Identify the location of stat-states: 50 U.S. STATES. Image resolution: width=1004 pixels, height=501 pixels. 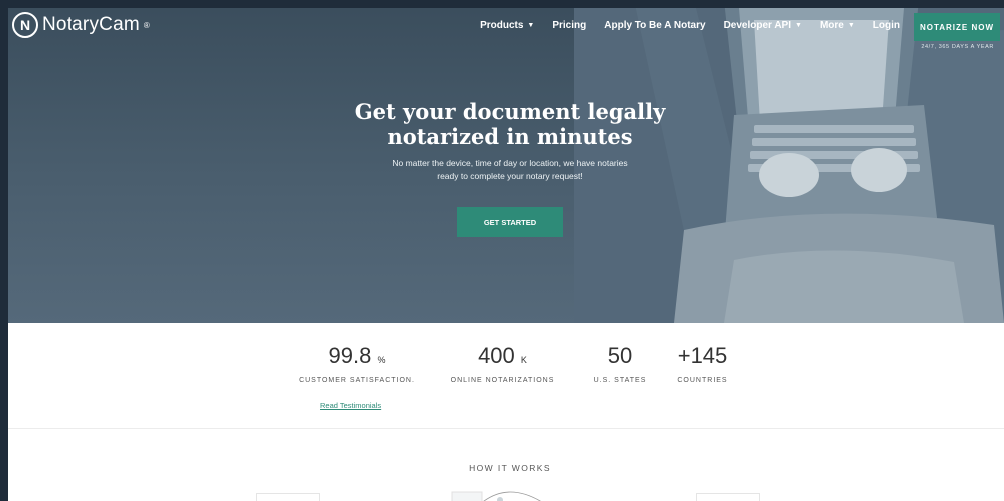
(620, 363).